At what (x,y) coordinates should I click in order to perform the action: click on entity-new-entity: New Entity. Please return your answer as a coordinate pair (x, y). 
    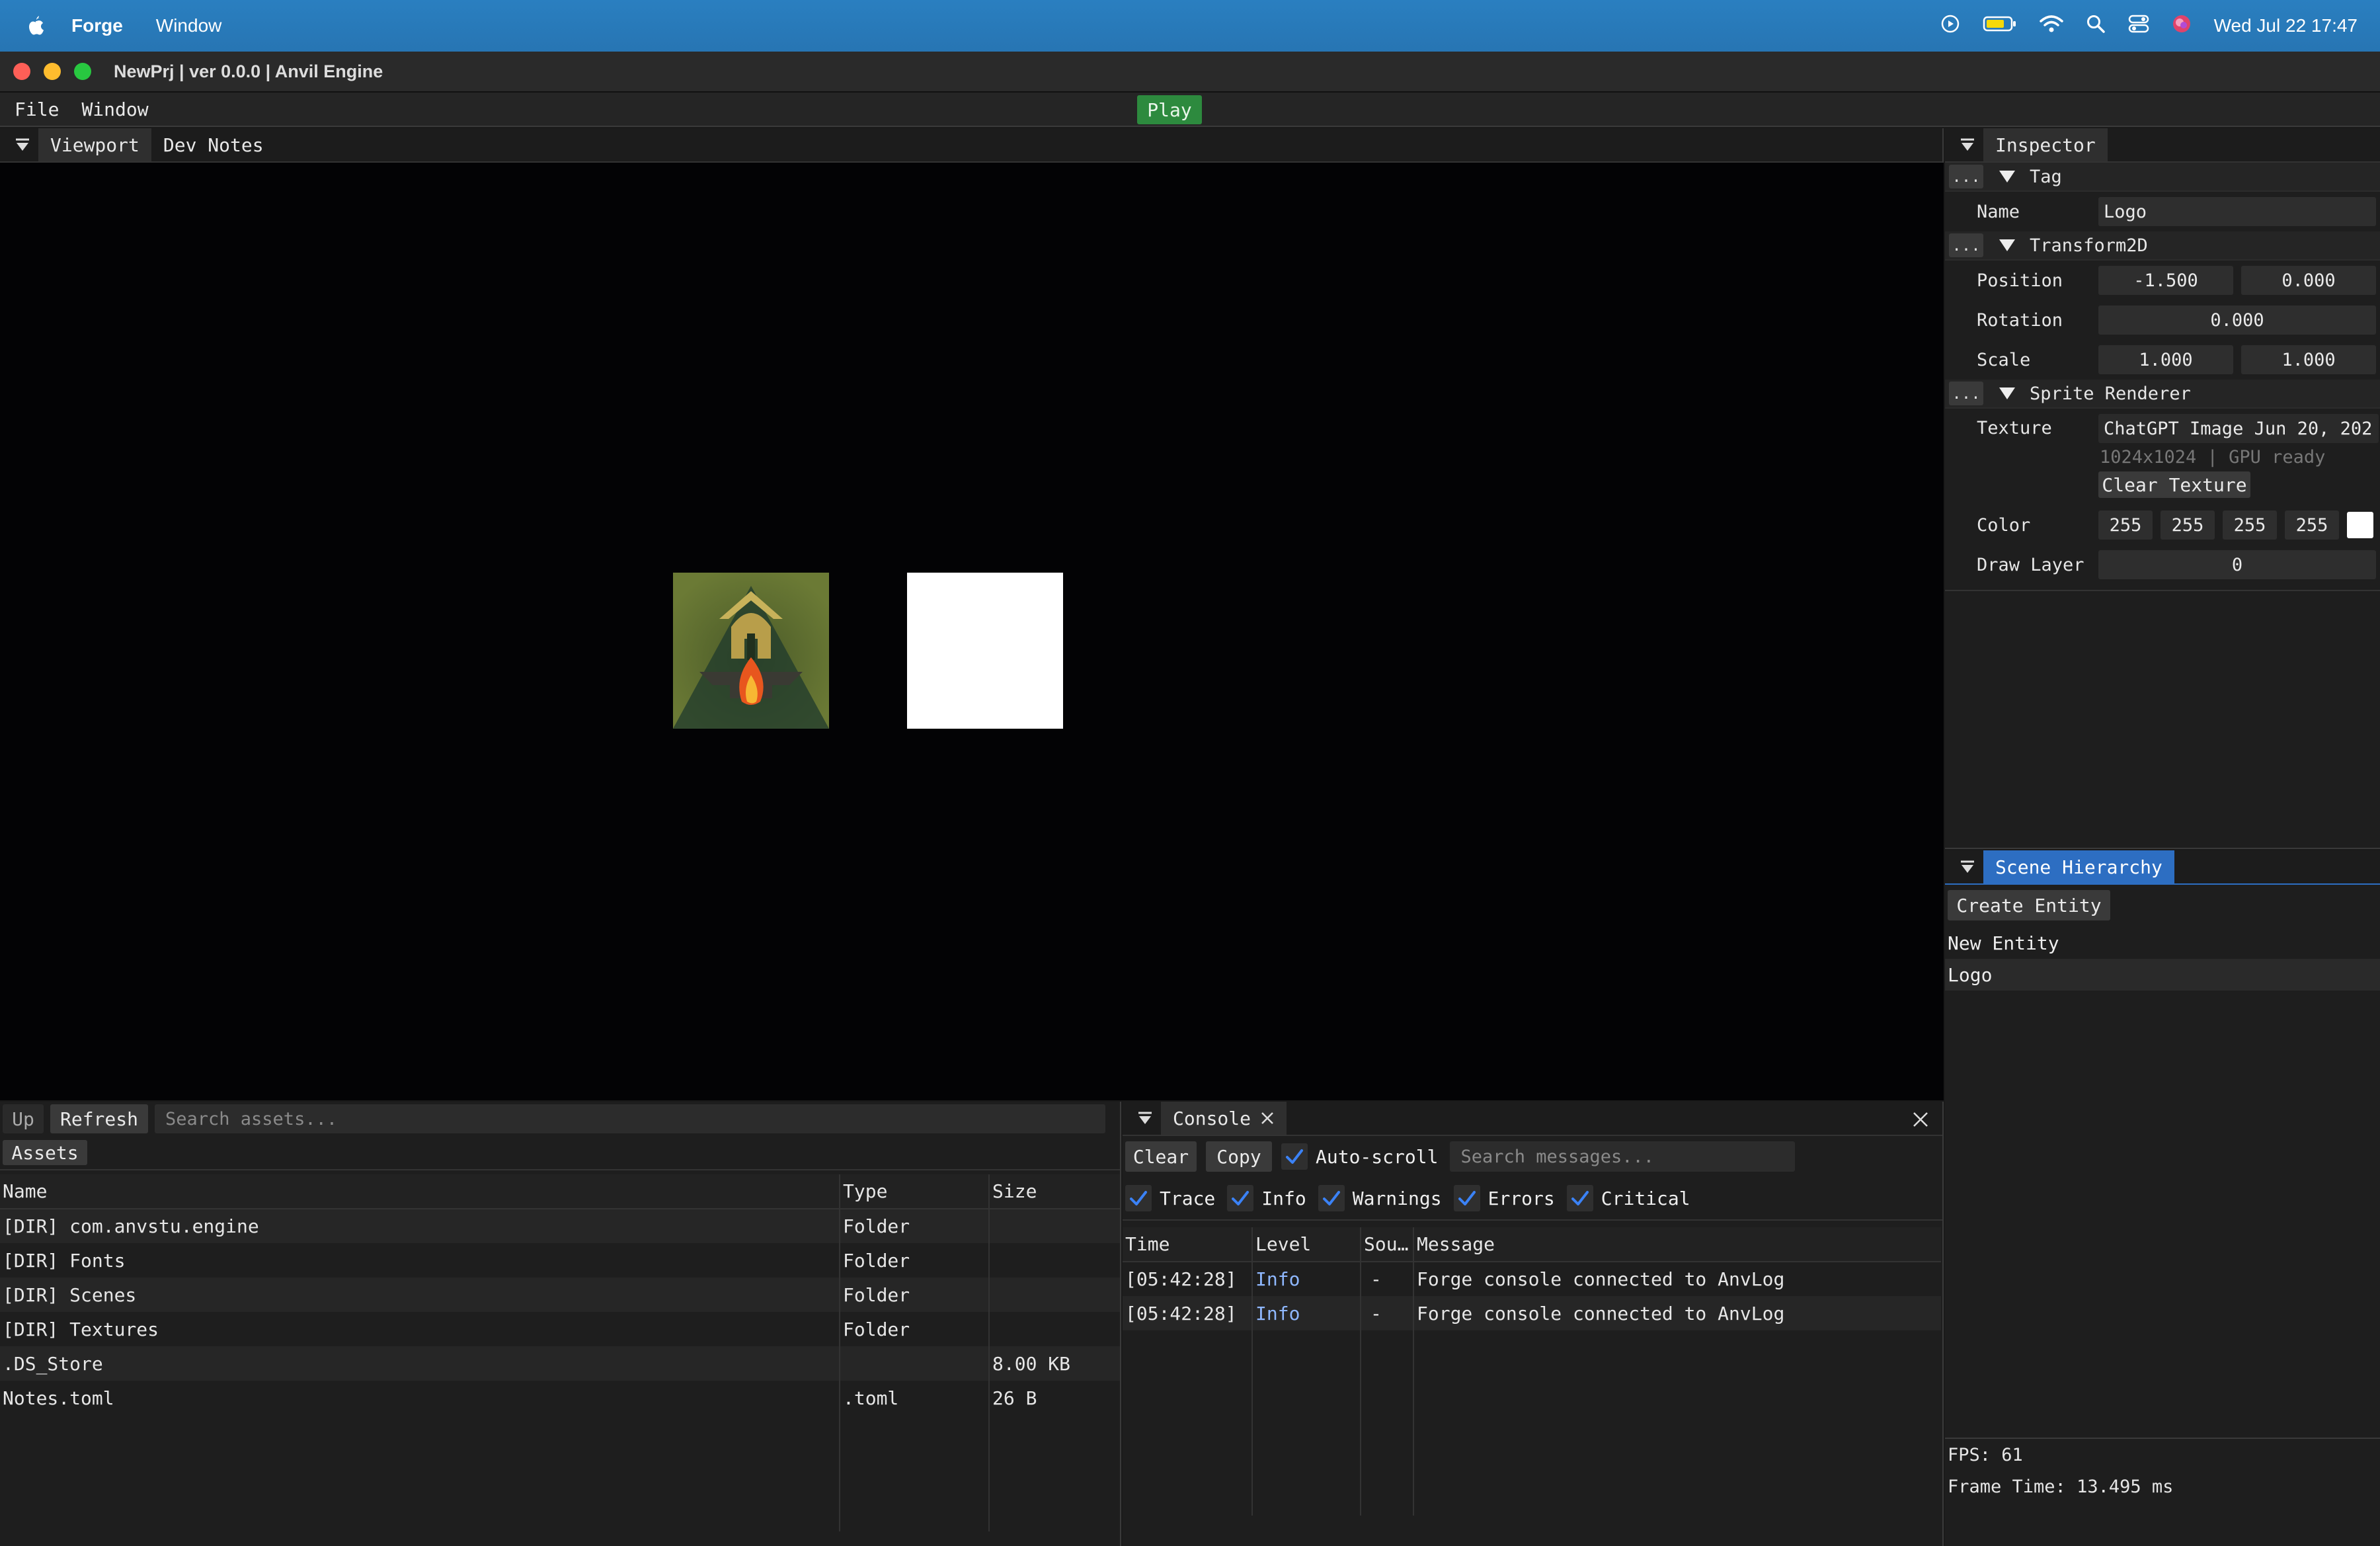
    Looking at the image, I should click on (2162, 943).